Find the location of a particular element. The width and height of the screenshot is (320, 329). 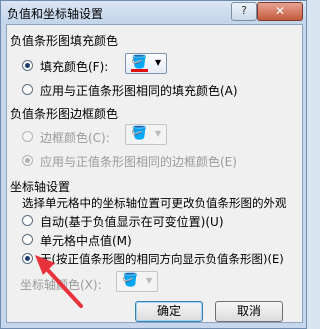

annotation-arrow is located at coordinates (59, 281).